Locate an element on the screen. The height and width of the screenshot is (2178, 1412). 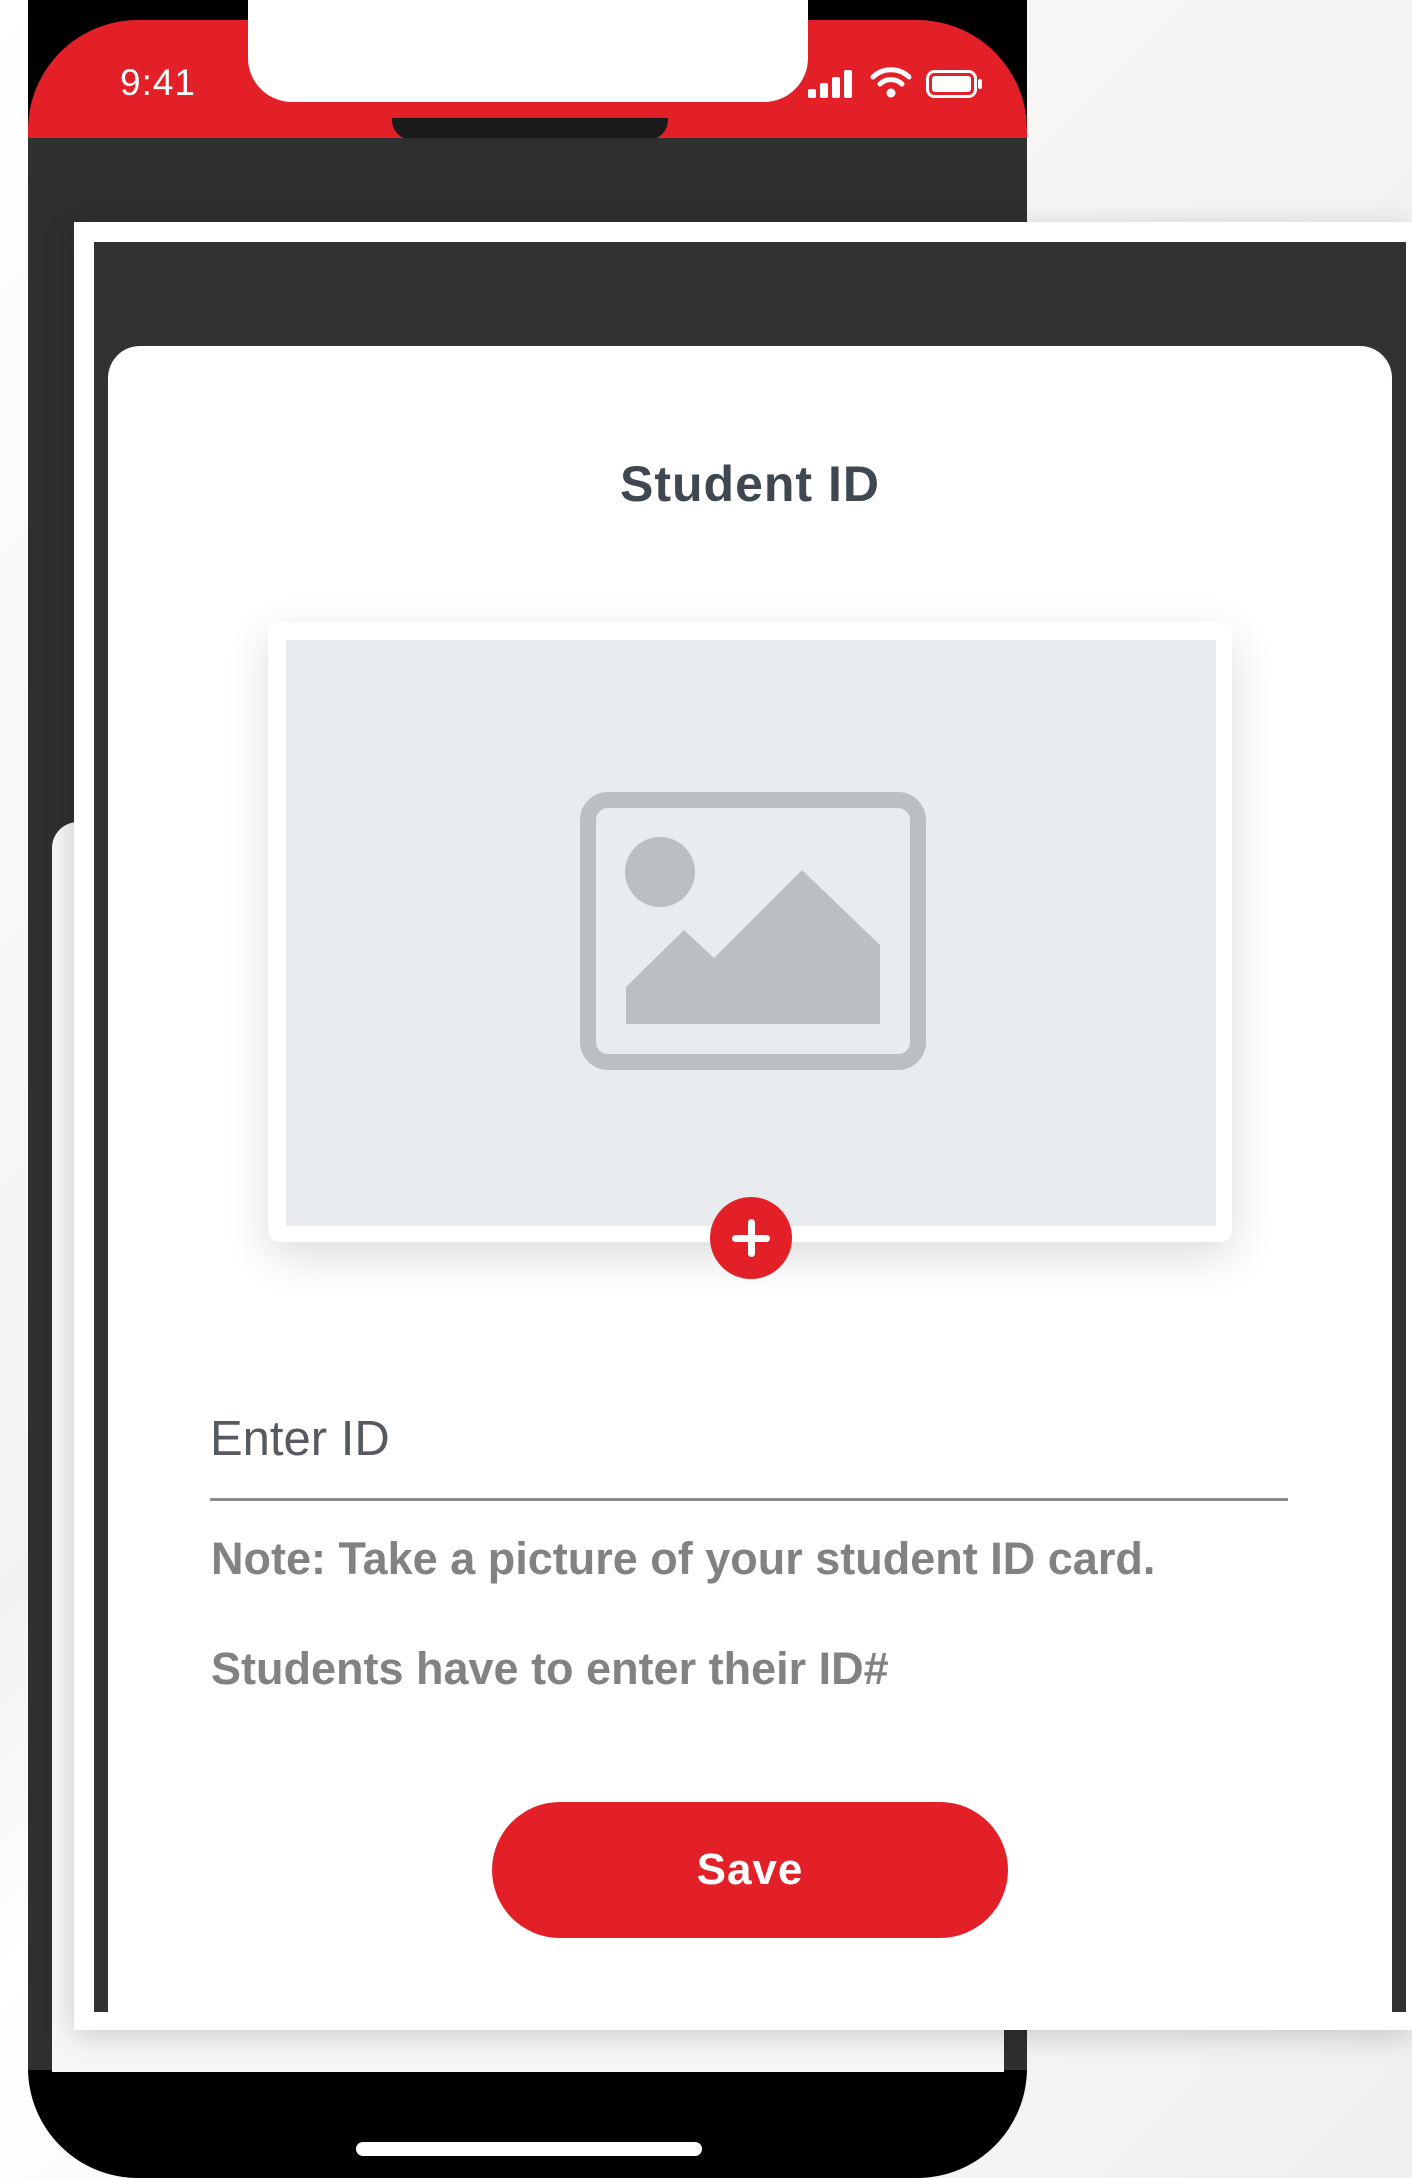
plus-icon is located at coordinates (751, 1238).